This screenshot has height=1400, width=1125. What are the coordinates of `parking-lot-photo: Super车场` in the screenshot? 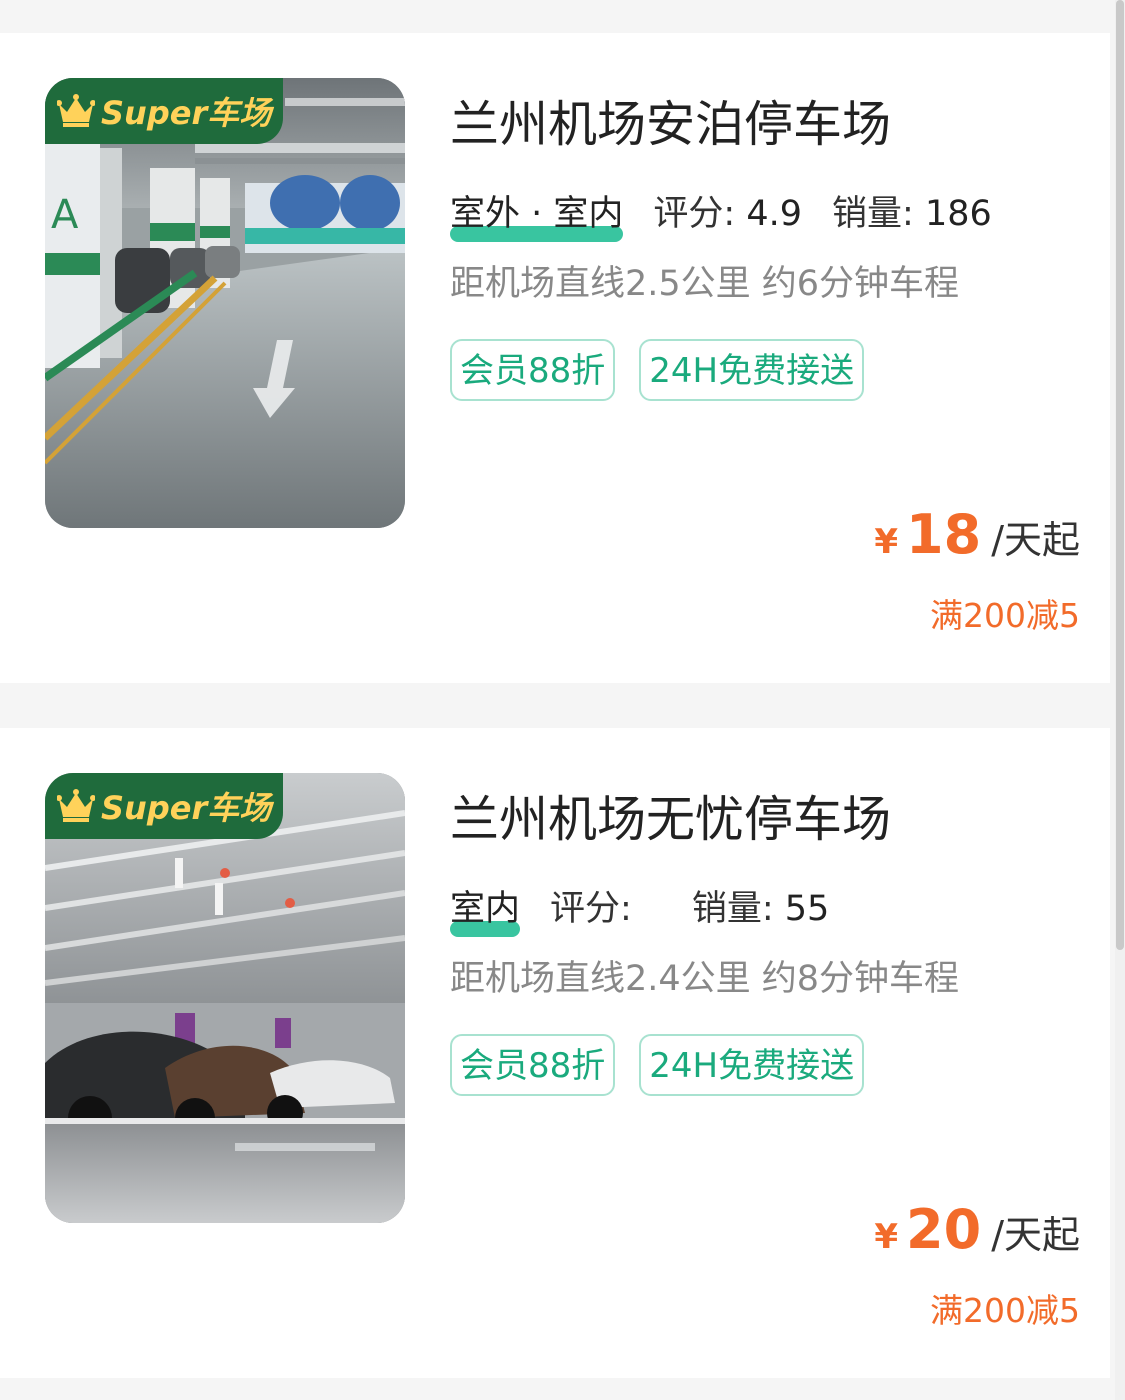 It's located at (225, 998).